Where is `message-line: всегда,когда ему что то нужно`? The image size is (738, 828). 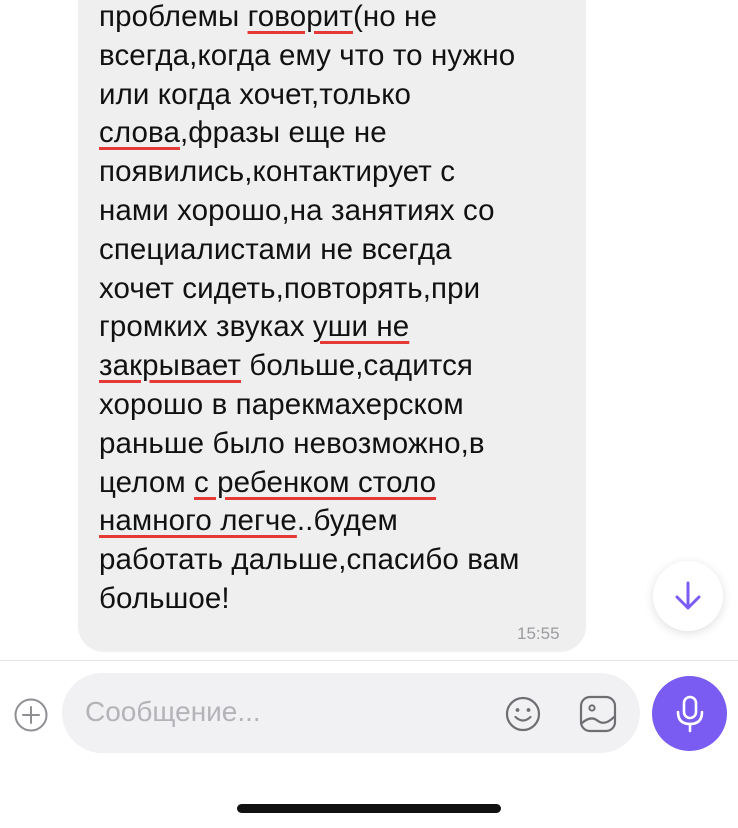 message-line: всегда,когда ему что то нужно is located at coordinates (339, 56).